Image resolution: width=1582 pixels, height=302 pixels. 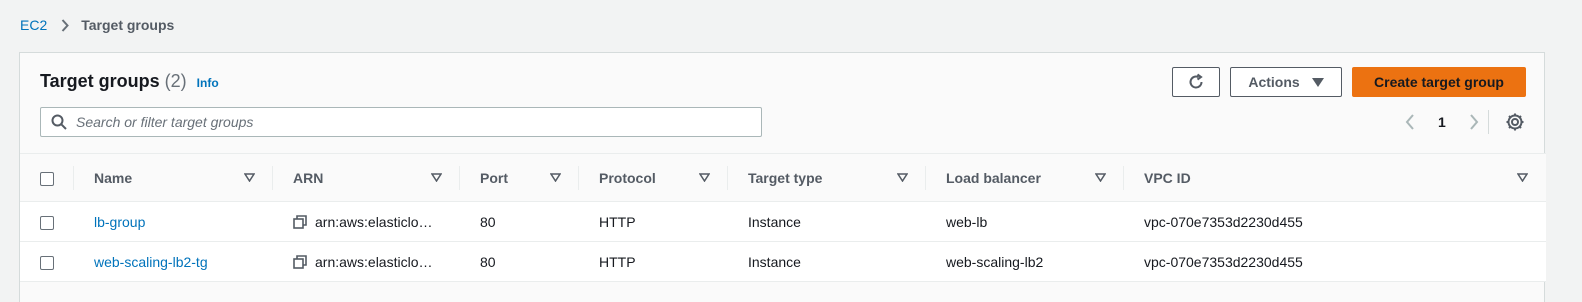 I want to click on caret-down-icon, so click(x=1317, y=82).